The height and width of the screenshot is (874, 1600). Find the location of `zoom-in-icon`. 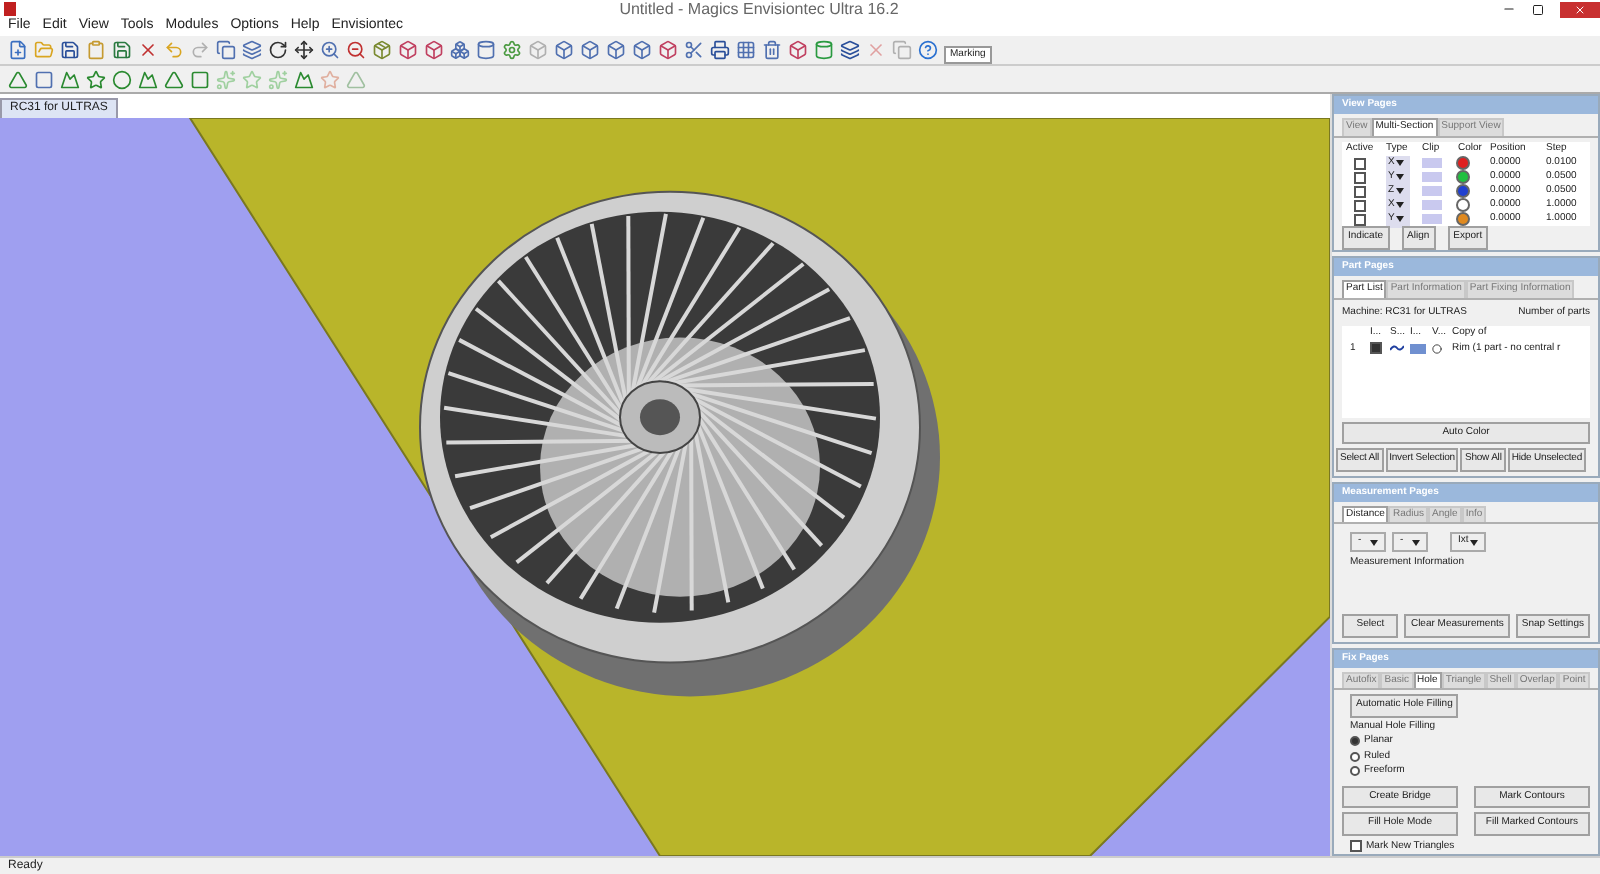

zoom-in-icon is located at coordinates (330, 50).